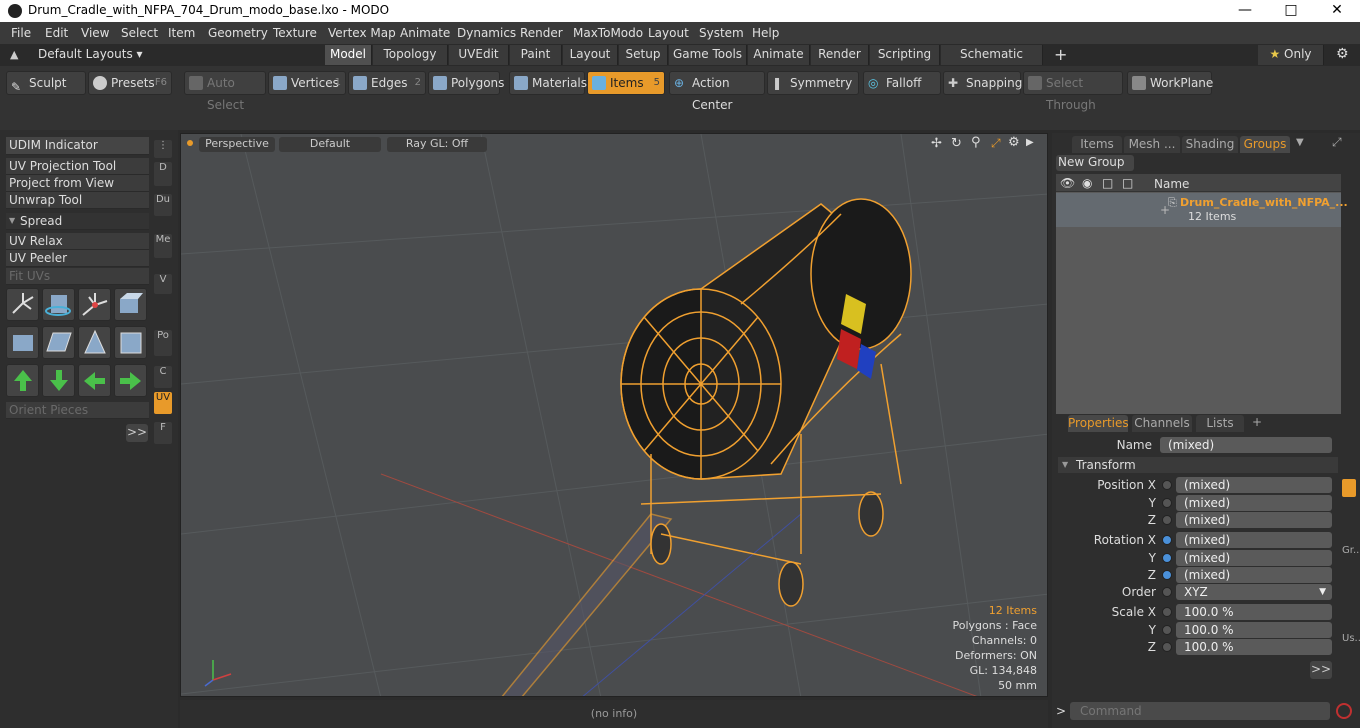  What do you see at coordinates (77, 276) in the screenshot?
I see `fit-uvs-item: Fit UVs` at bounding box center [77, 276].